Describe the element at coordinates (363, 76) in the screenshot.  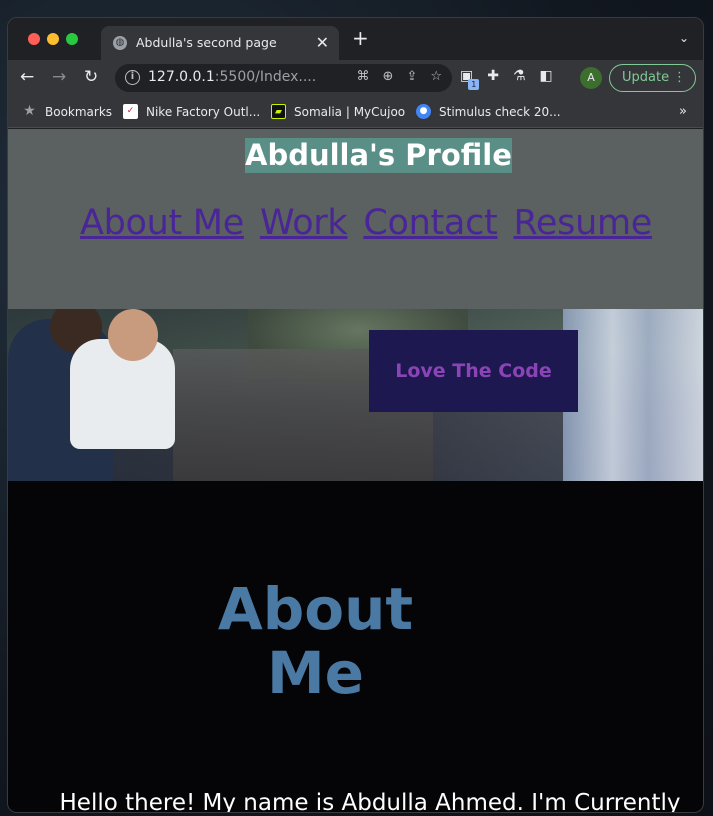
I see `translate-icon: ⌘` at that location.